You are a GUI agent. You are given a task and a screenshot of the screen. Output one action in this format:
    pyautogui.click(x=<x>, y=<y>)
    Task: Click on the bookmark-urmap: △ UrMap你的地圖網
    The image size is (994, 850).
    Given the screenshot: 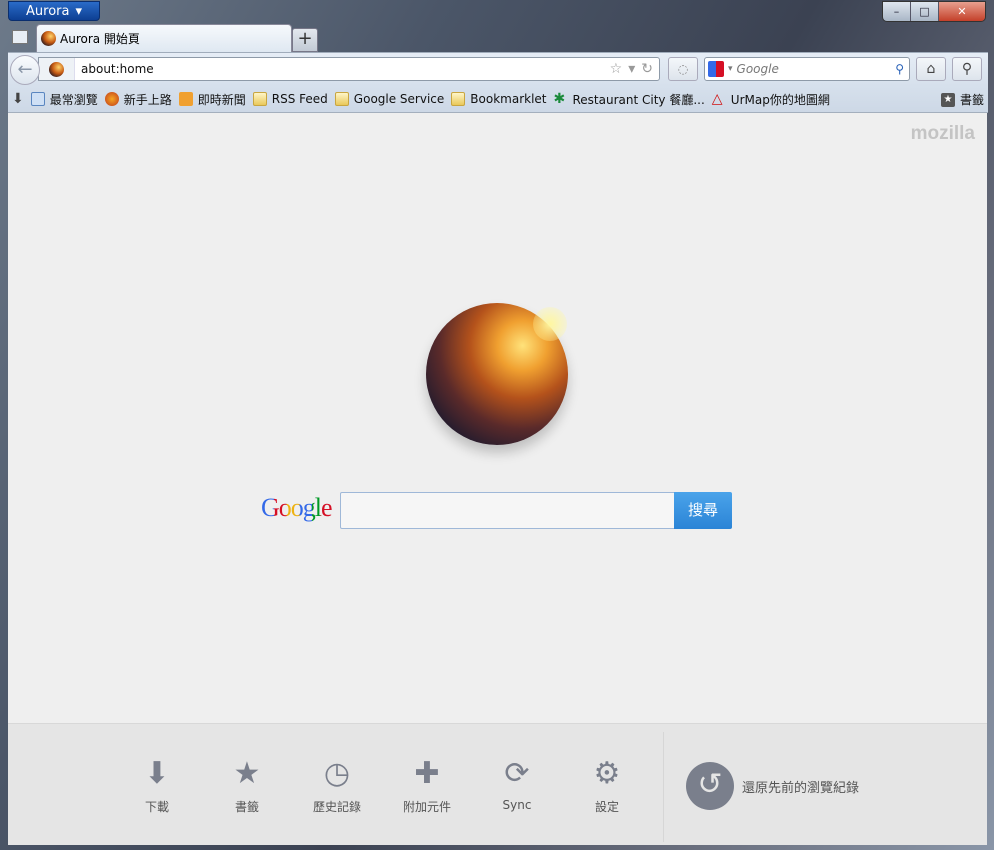 What is the action you would take?
    pyautogui.click(x=771, y=99)
    